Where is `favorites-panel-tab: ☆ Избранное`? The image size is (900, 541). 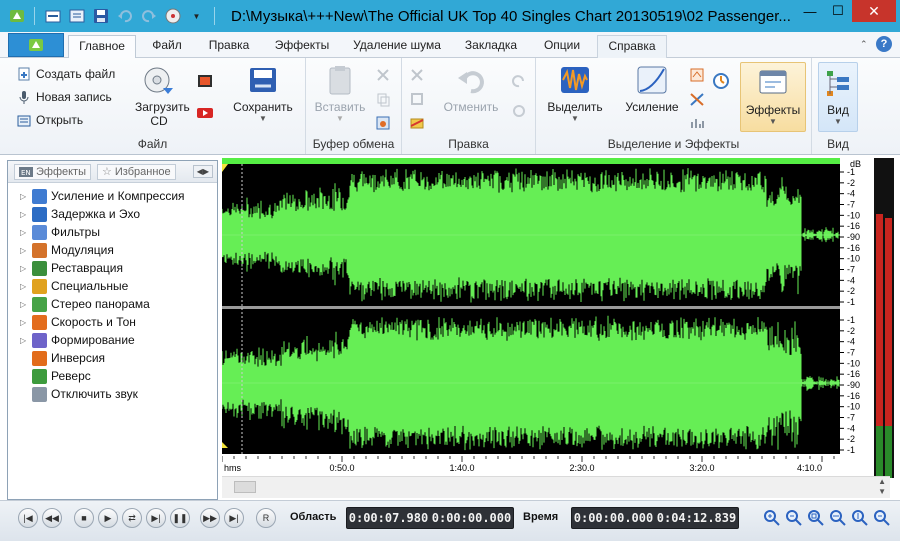 favorites-panel-tab: ☆ Избранное is located at coordinates (136, 171).